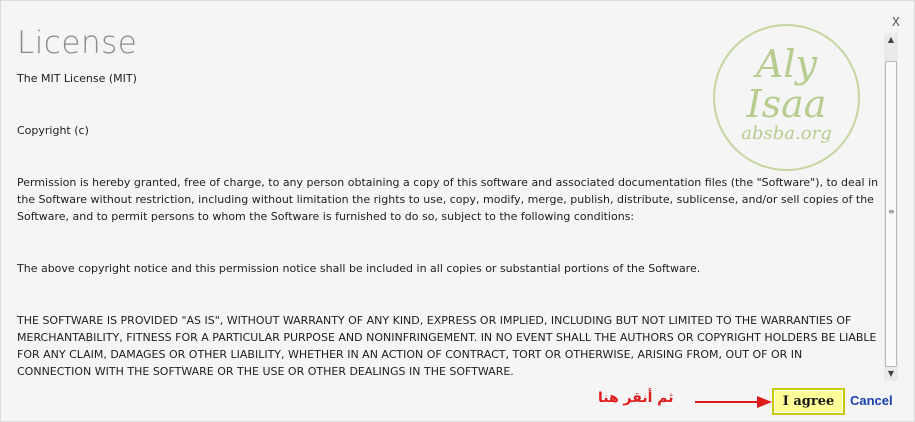 The image size is (915, 422). What do you see at coordinates (636, 398) in the screenshot?
I see `instruction-annotation: ثم أنقر هنا` at bounding box center [636, 398].